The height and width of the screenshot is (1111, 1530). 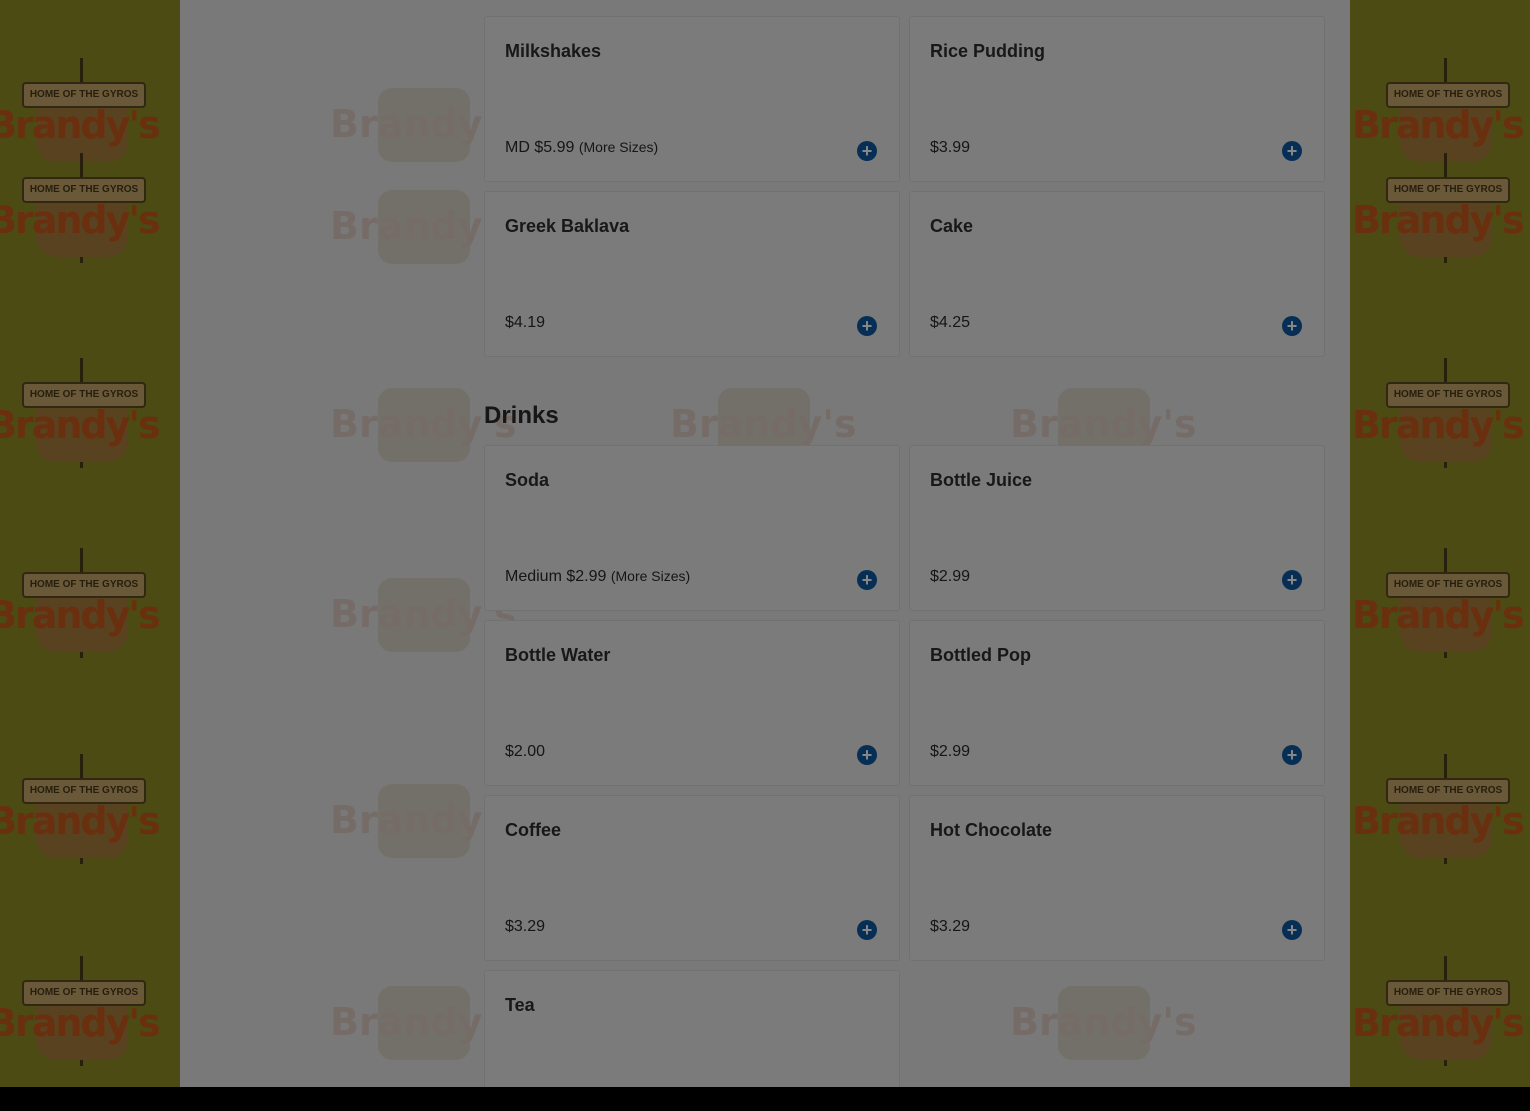 I want to click on menu-item-card: Soda Medium $2.99 (More Sizes) +, so click(x=692, y=528).